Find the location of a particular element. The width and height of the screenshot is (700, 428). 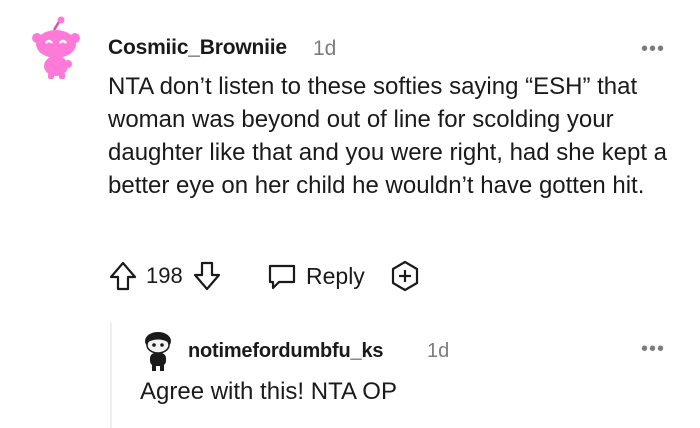

comment-timestamp: 1d is located at coordinates (325, 48).